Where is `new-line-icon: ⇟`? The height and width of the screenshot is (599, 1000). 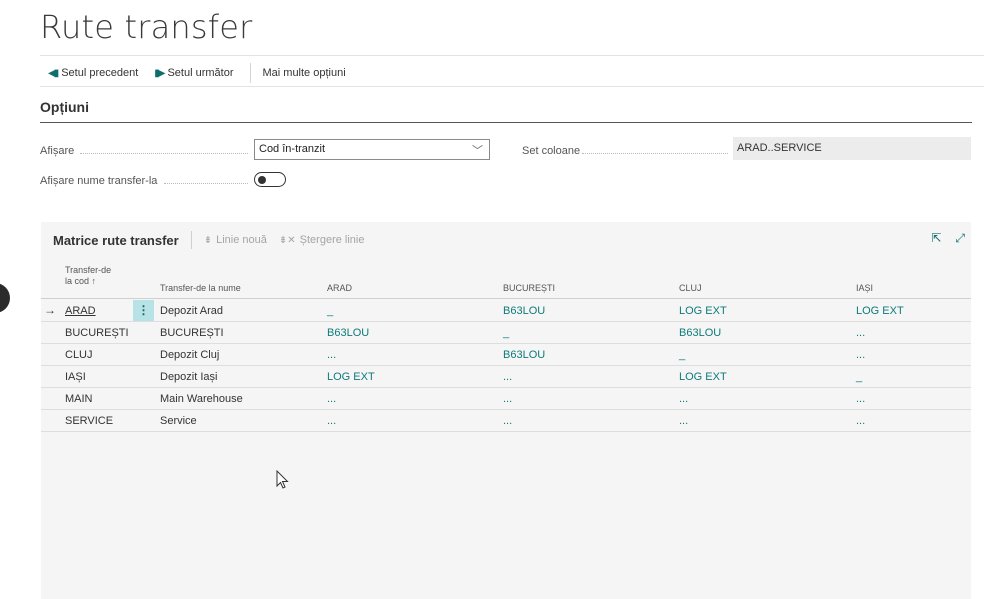
new-line-icon: ⇟ is located at coordinates (208, 240).